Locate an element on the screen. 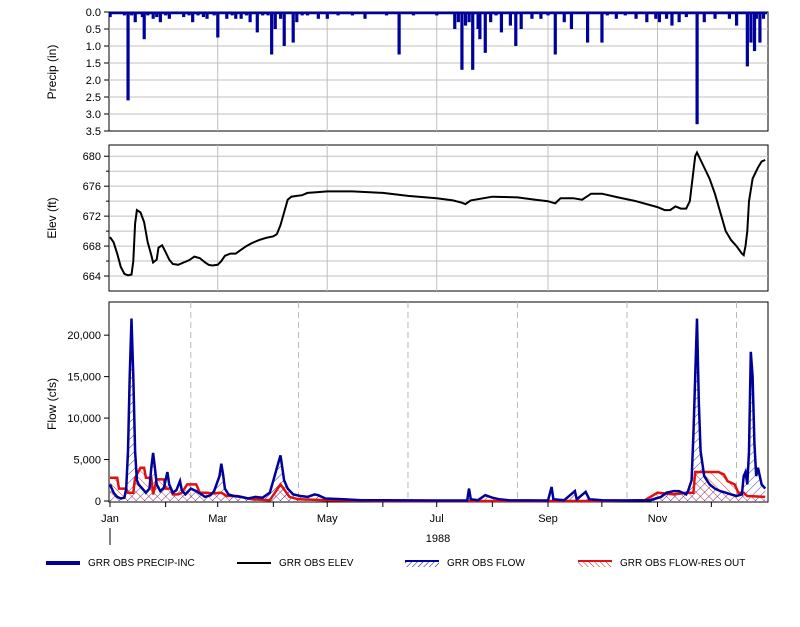 The image size is (800, 627). flow-tick-label: 15,000 is located at coordinates (84, 378).